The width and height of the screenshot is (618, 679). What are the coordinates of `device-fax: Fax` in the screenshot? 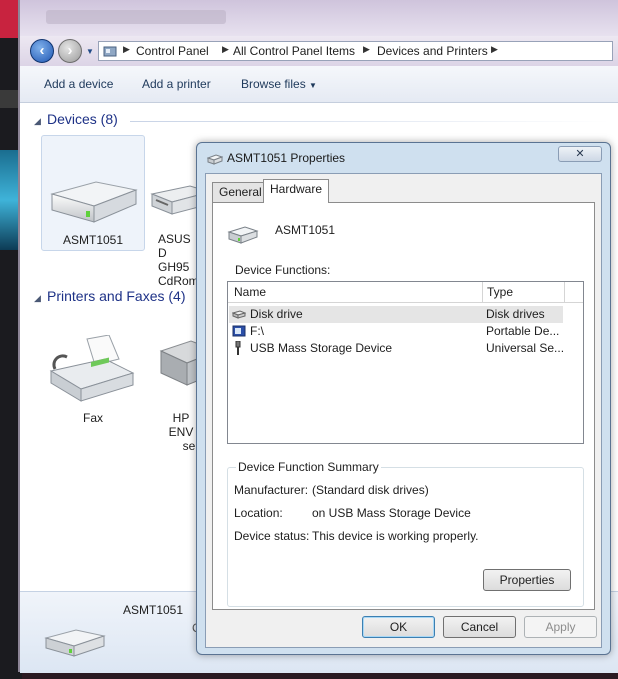 It's located at (93, 381).